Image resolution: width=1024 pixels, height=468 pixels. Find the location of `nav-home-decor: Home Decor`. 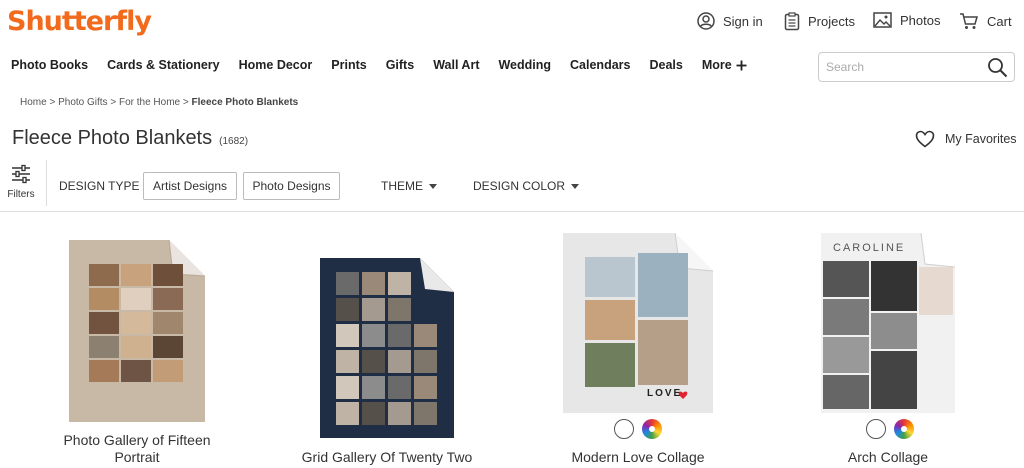

nav-home-decor: Home Decor is located at coordinates (276, 65).